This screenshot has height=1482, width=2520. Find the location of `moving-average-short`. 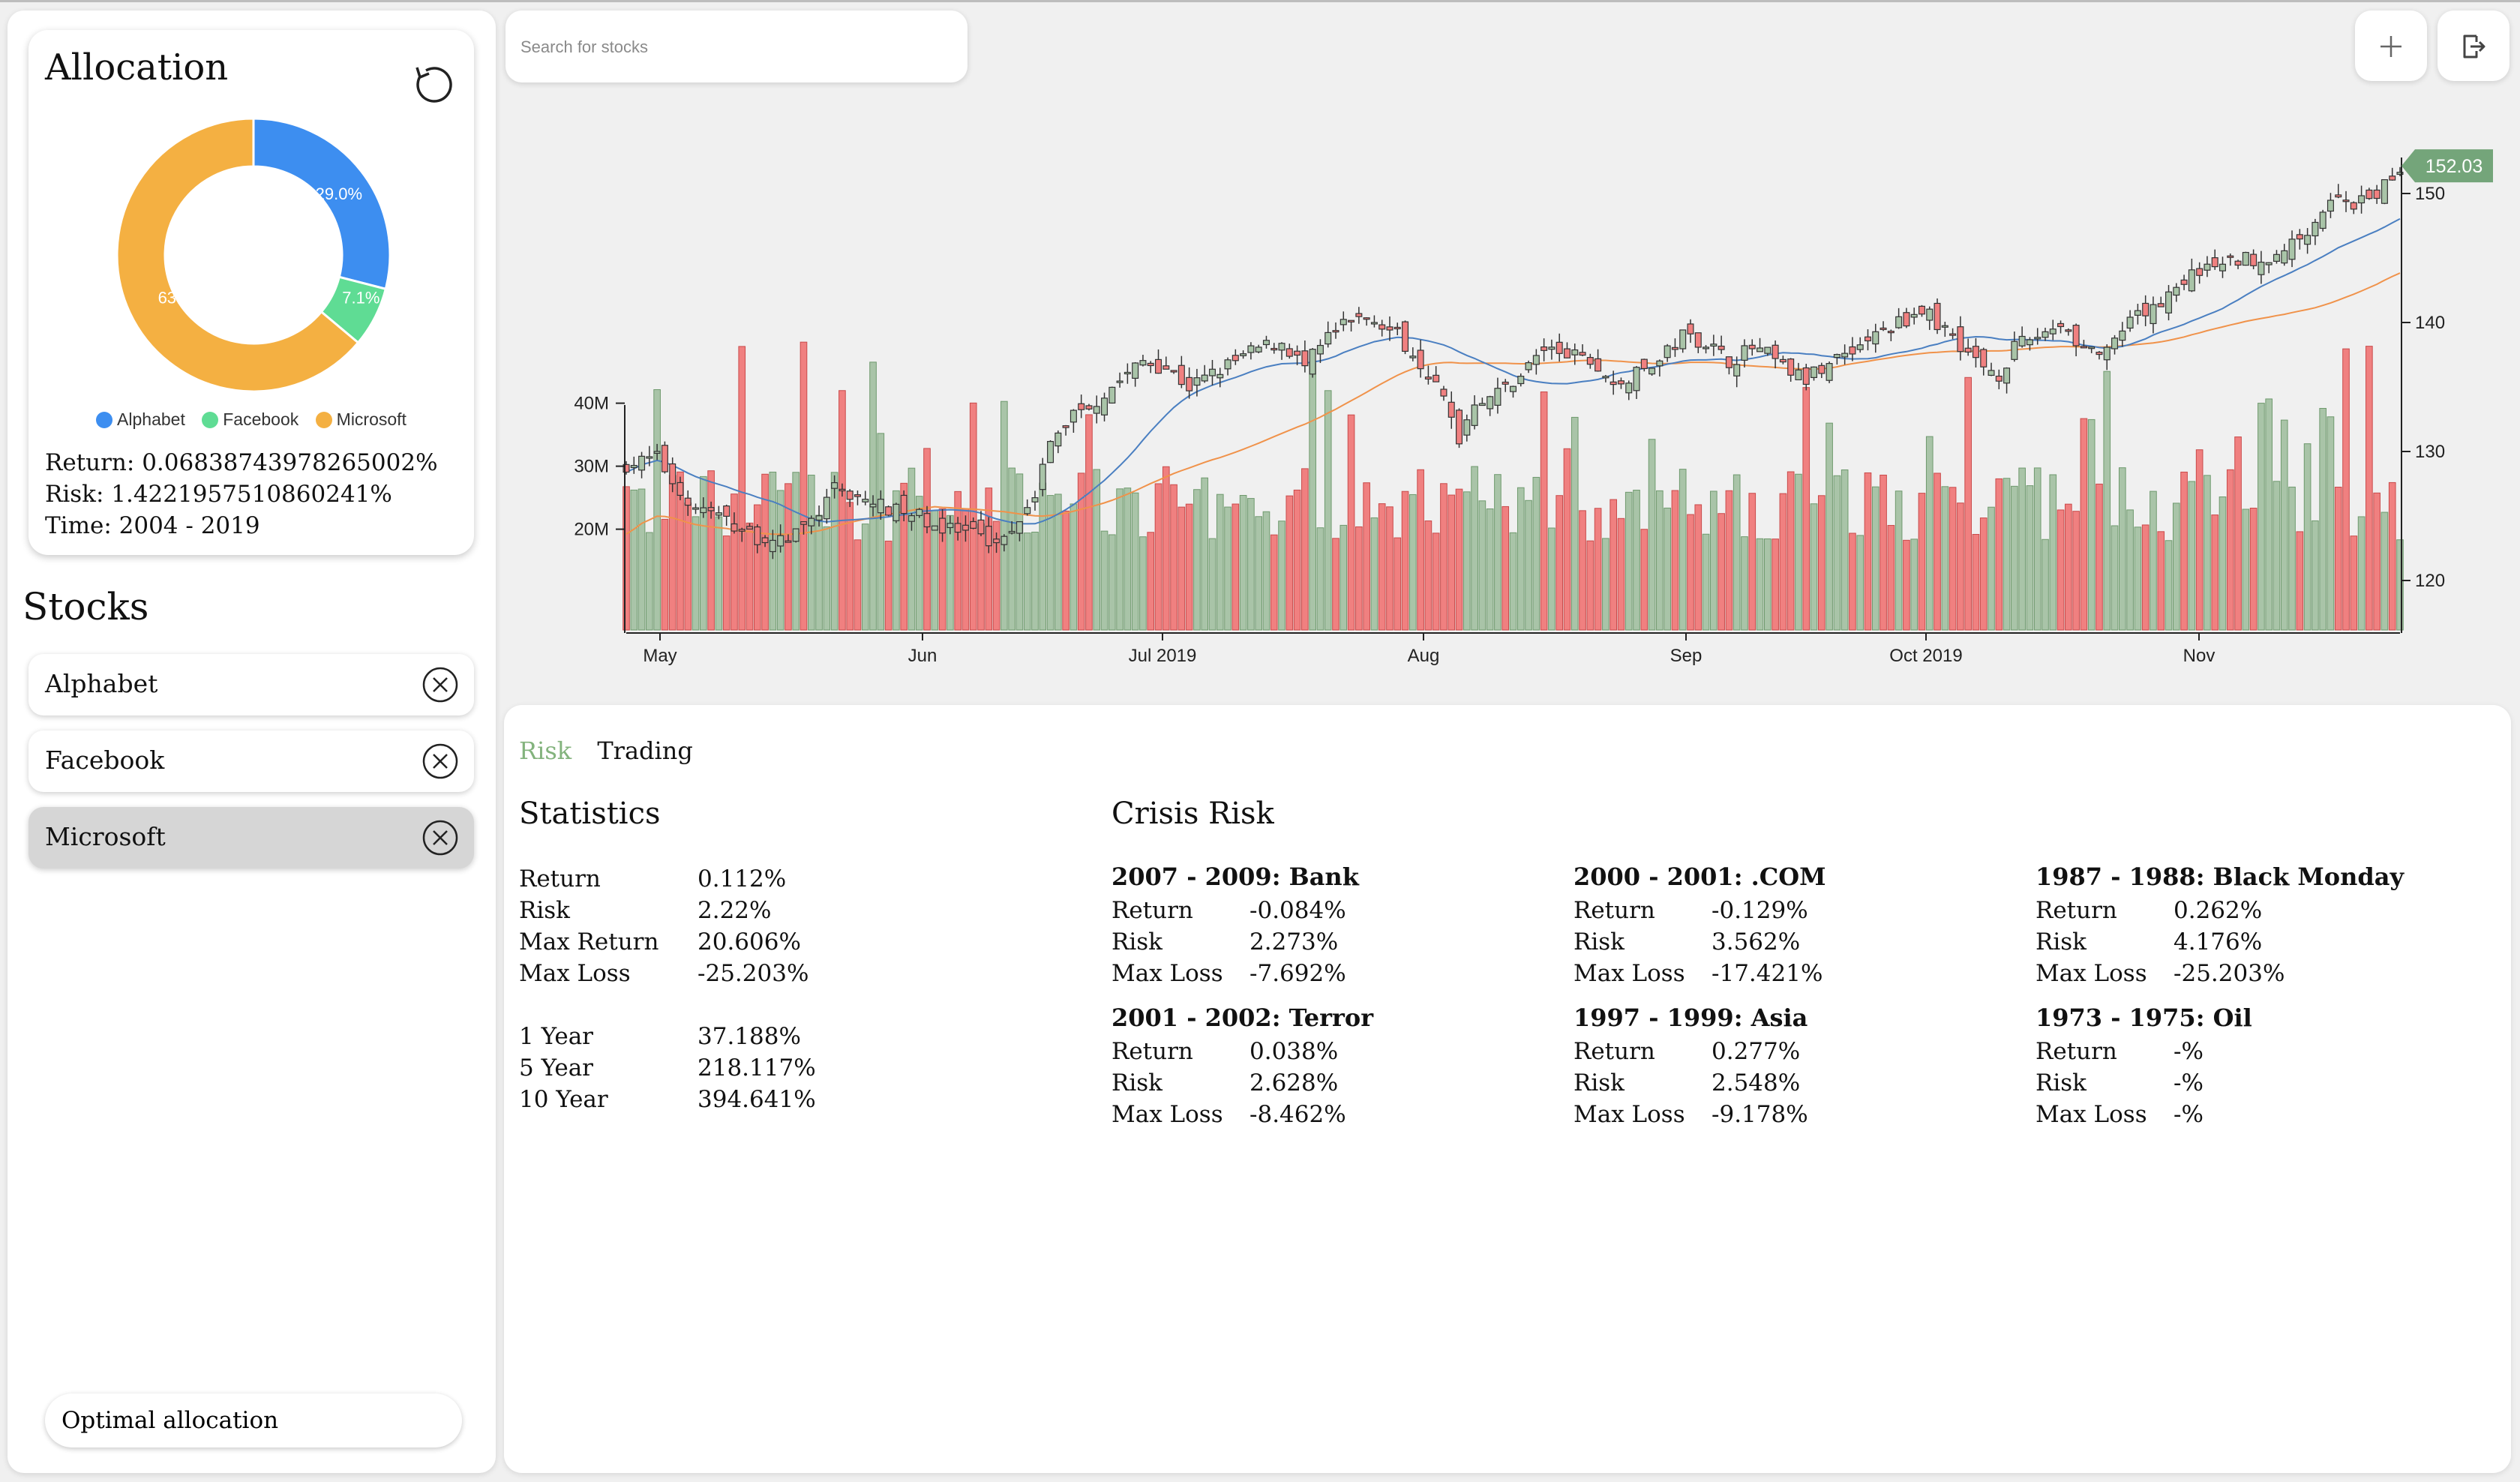

moving-average-short is located at coordinates (1513, 371).